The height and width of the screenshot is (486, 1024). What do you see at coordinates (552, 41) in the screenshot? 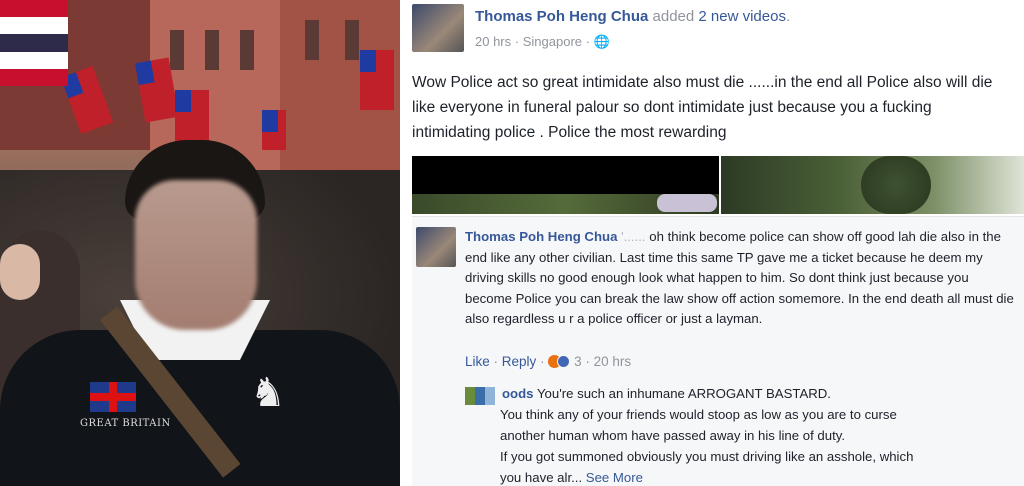
I see `post-location: Singapore` at bounding box center [552, 41].